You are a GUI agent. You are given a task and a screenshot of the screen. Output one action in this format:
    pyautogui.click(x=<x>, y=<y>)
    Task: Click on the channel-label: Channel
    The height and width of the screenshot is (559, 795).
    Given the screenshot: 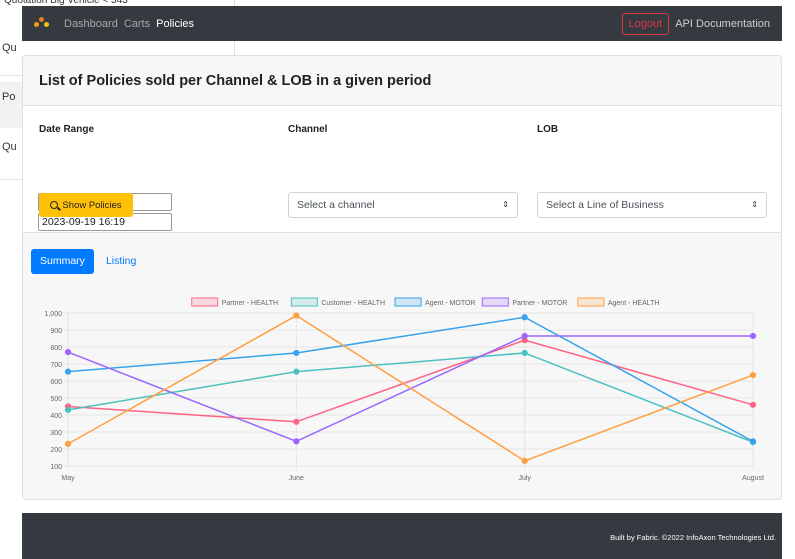 What is the action you would take?
    pyautogui.click(x=308, y=129)
    